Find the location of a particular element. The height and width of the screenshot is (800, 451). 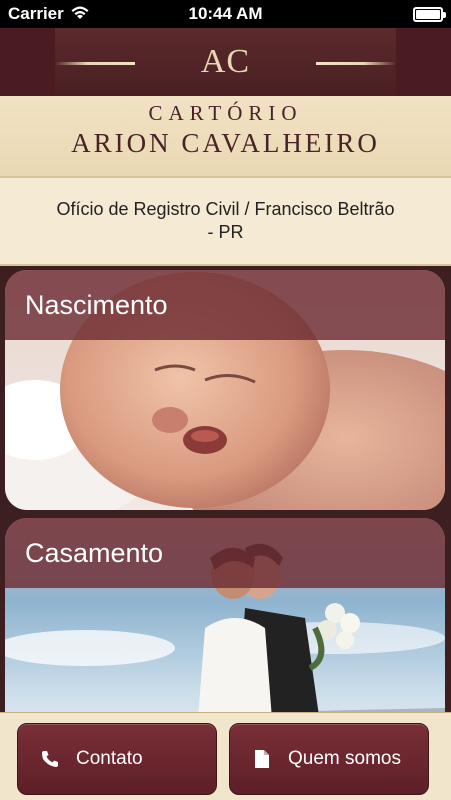

card-title-bar: Casamento is located at coordinates (225, 553).